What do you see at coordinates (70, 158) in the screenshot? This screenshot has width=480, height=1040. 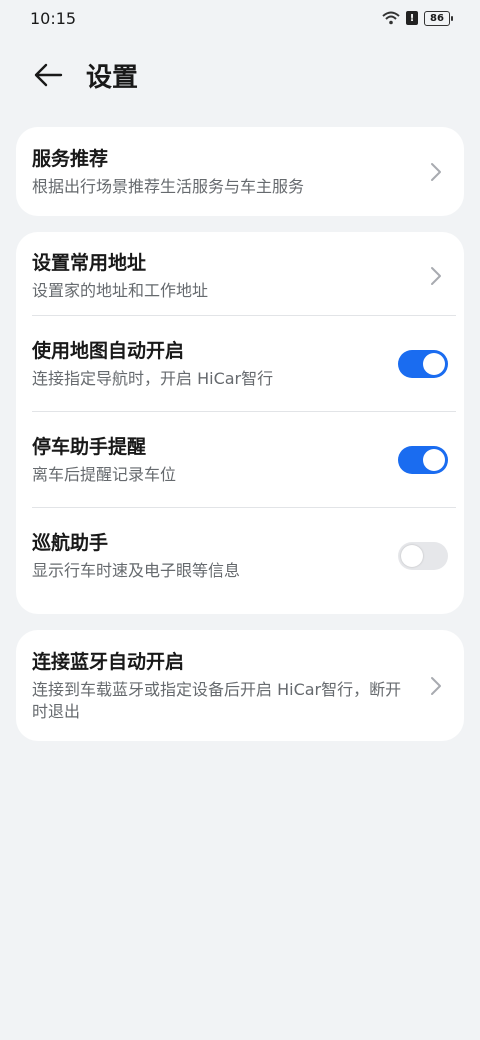 I see `service-recommend-title: 服务推荐` at bounding box center [70, 158].